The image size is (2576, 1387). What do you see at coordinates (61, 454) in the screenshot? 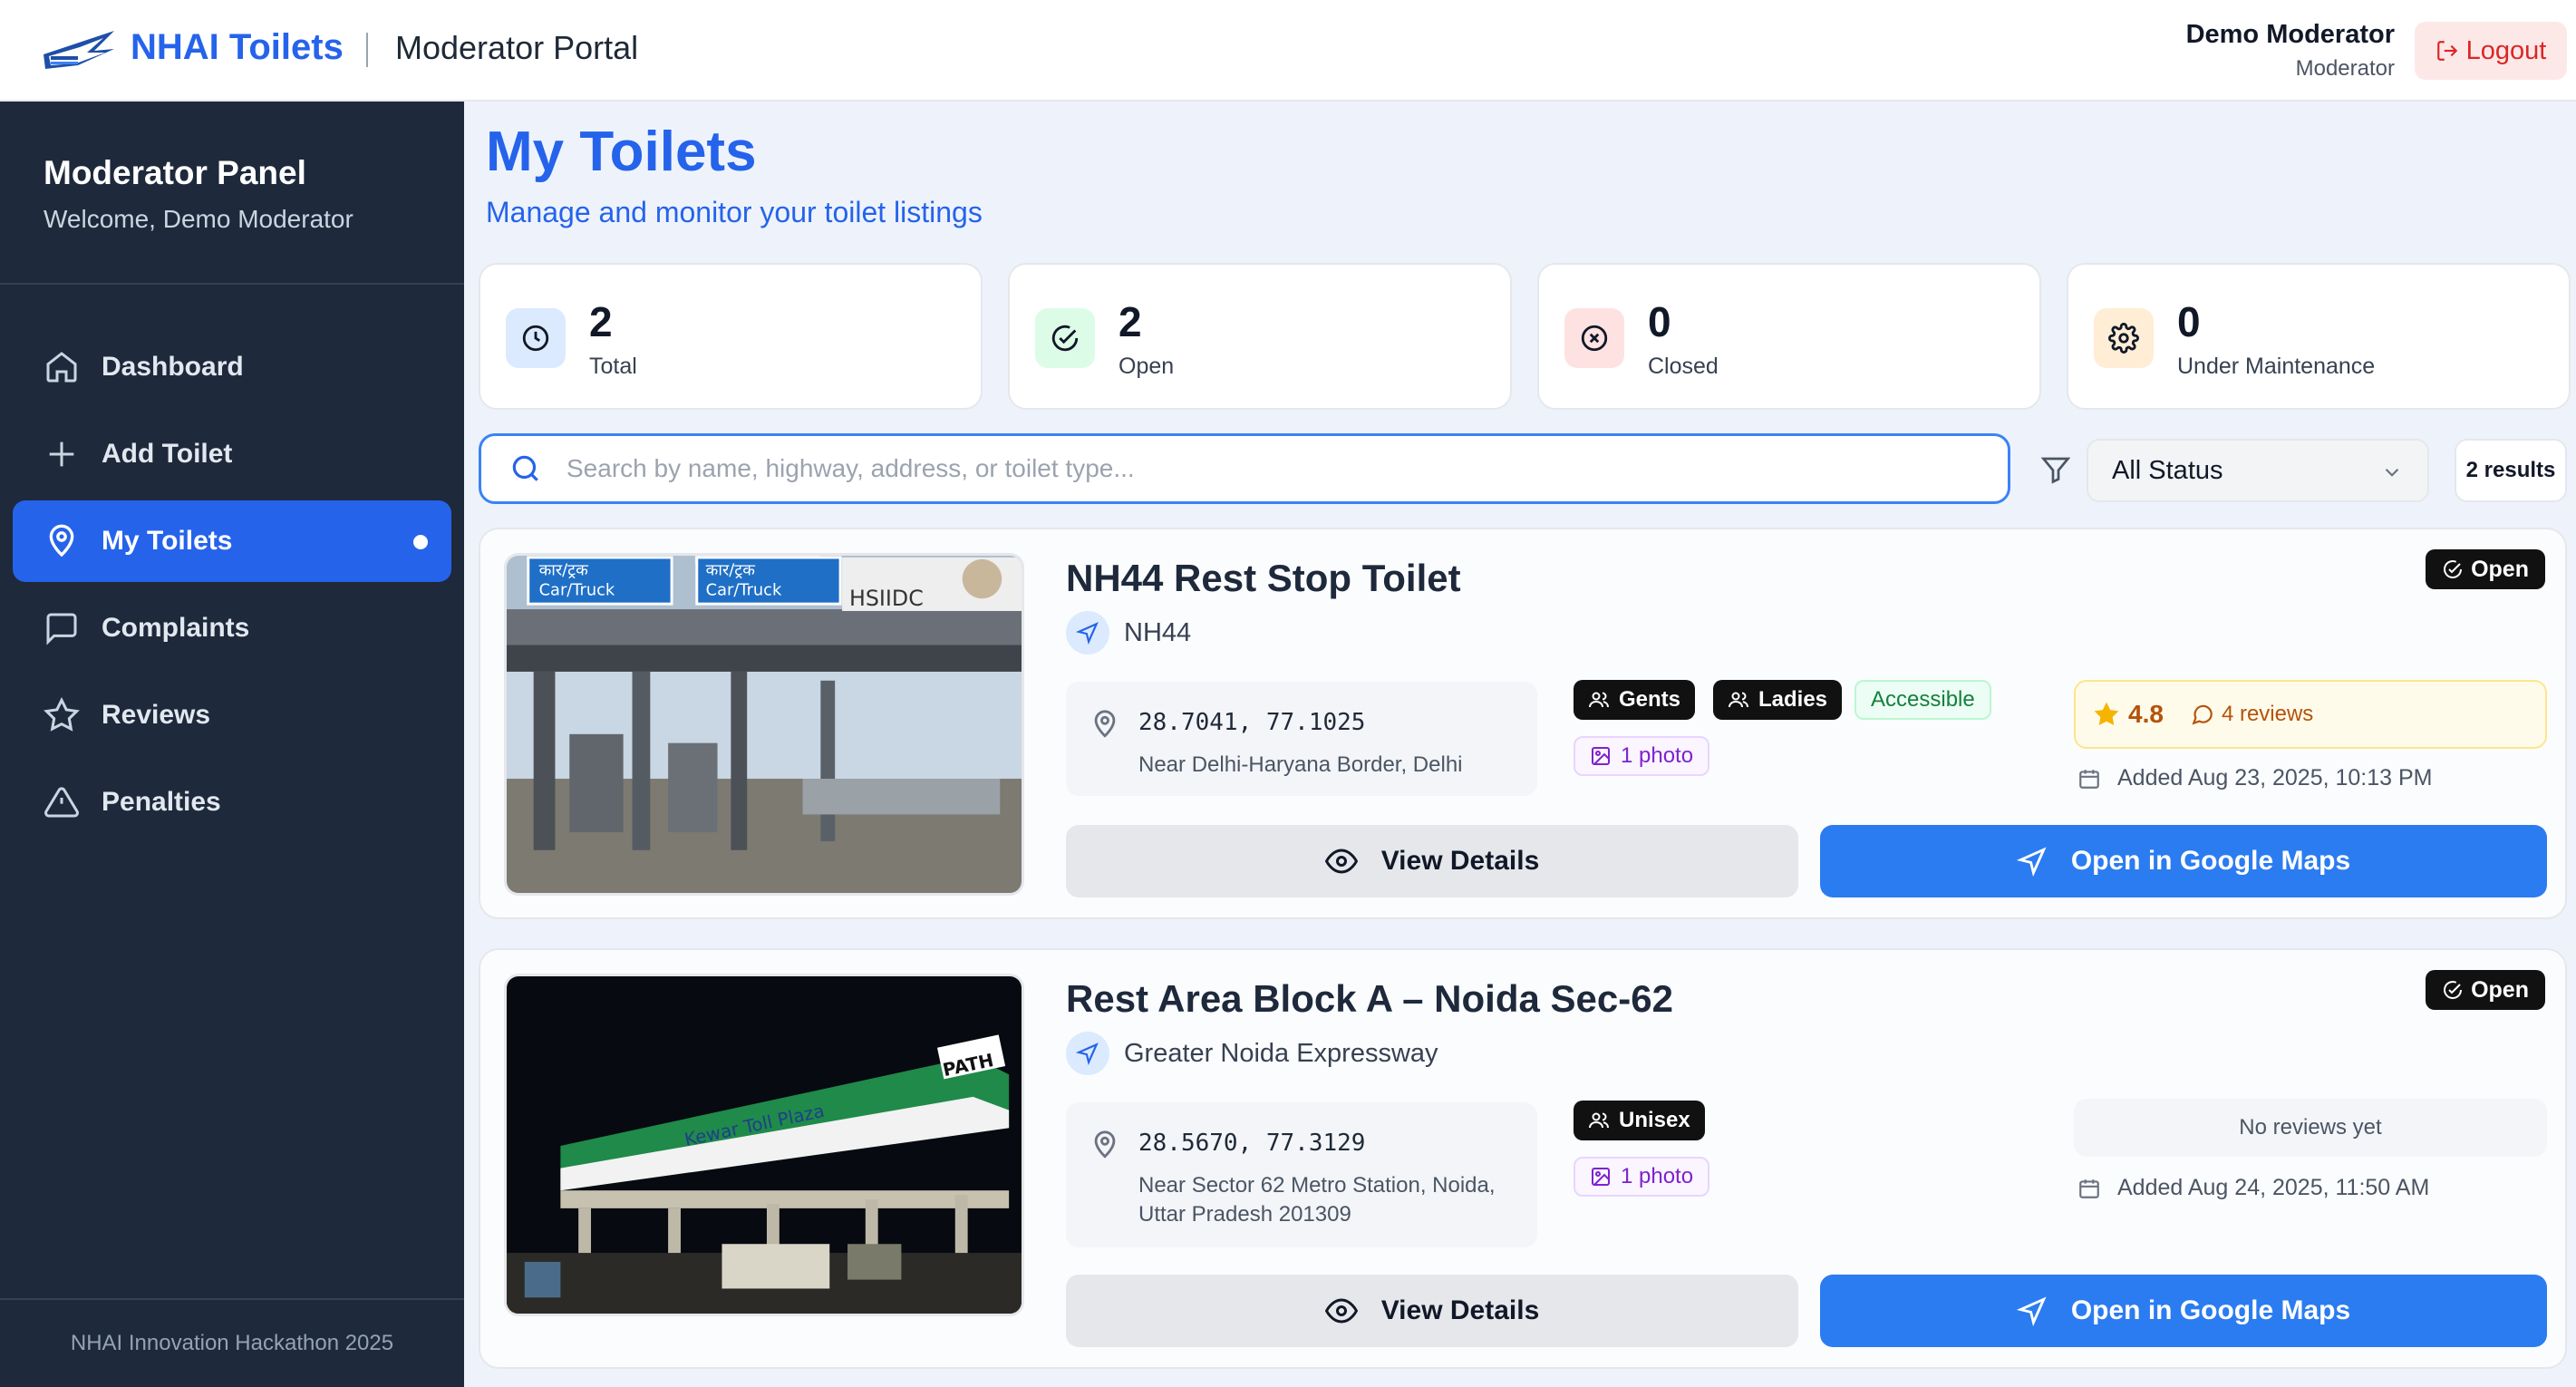
I see `plus-icon` at bounding box center [61, 454].